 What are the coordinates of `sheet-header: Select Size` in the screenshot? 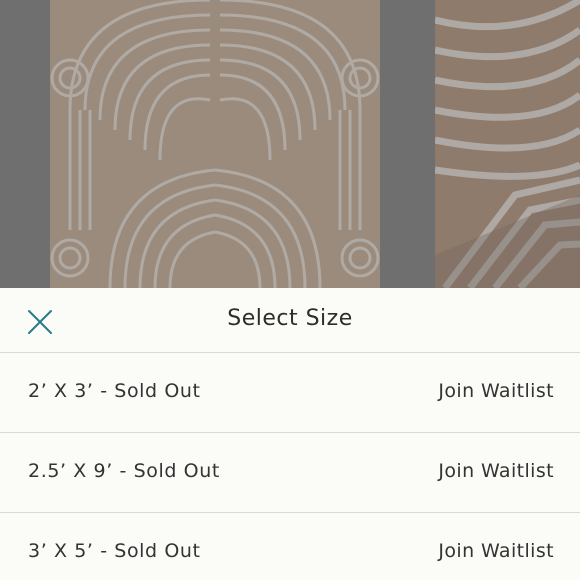 It's located at (290, 320).